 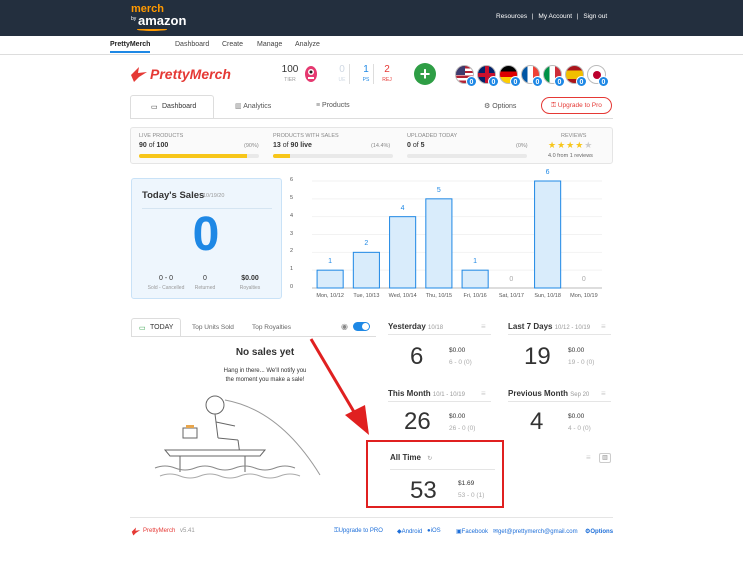 What do you see at coordinates (426, 393) in the screenshot?
I see `this-month-title: This Month 10/1 - 10/19` at bounding box center [426, 393].